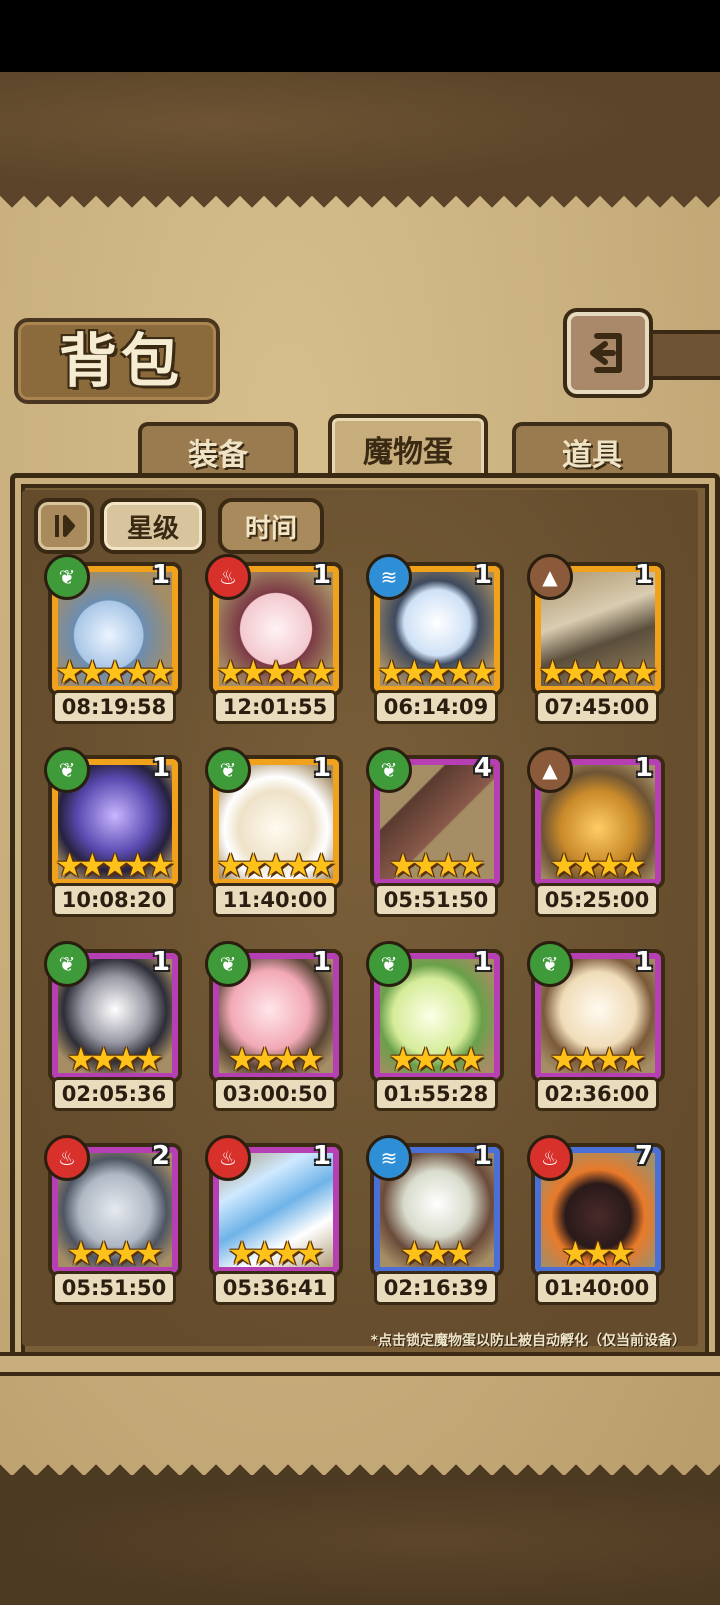  Describe the element at coordinates (113, 637) in the screenshot. I see `egg-card: ❦ 1 ★★★★★ 08:19:58` at that location.